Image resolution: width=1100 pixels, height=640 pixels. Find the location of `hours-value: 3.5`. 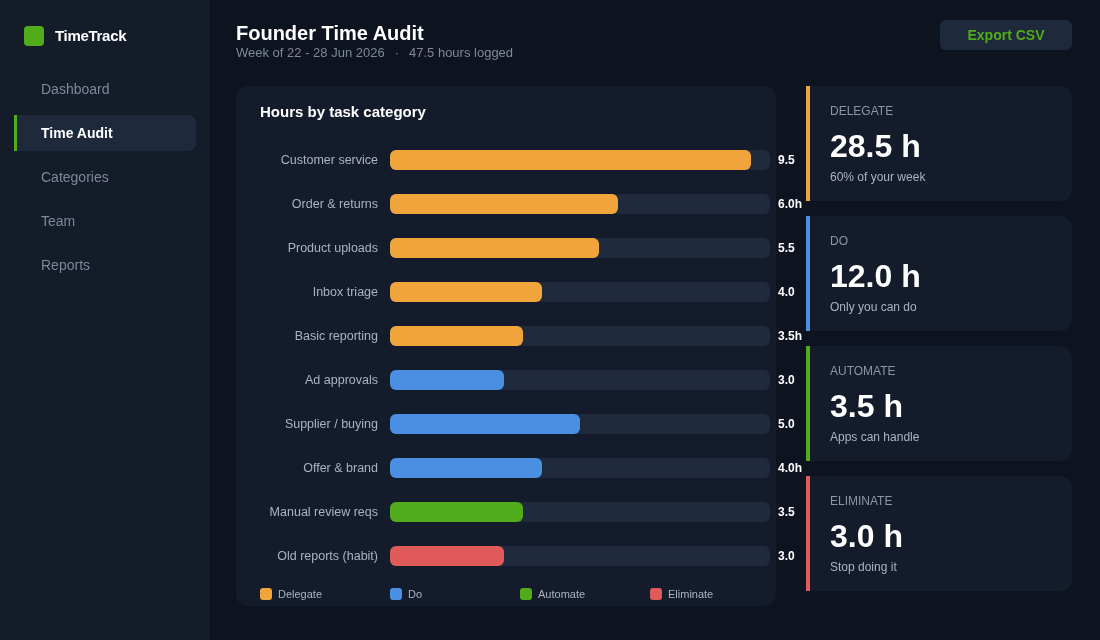

hours-value: 3.5 is located at coordinates (786, 512).